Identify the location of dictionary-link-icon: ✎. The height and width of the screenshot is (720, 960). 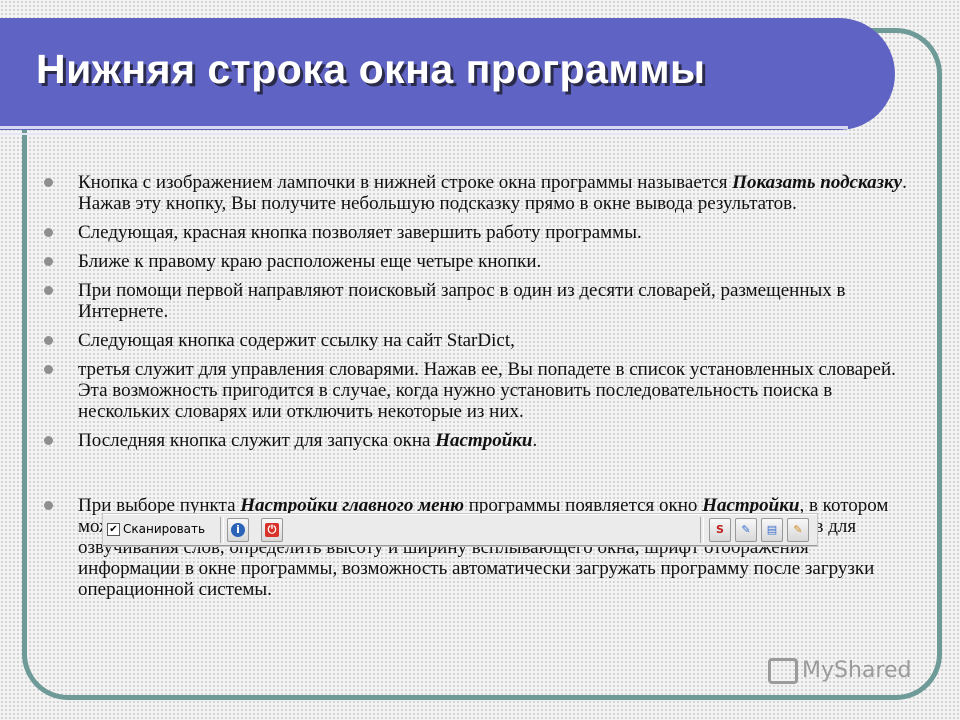
(746, 529).